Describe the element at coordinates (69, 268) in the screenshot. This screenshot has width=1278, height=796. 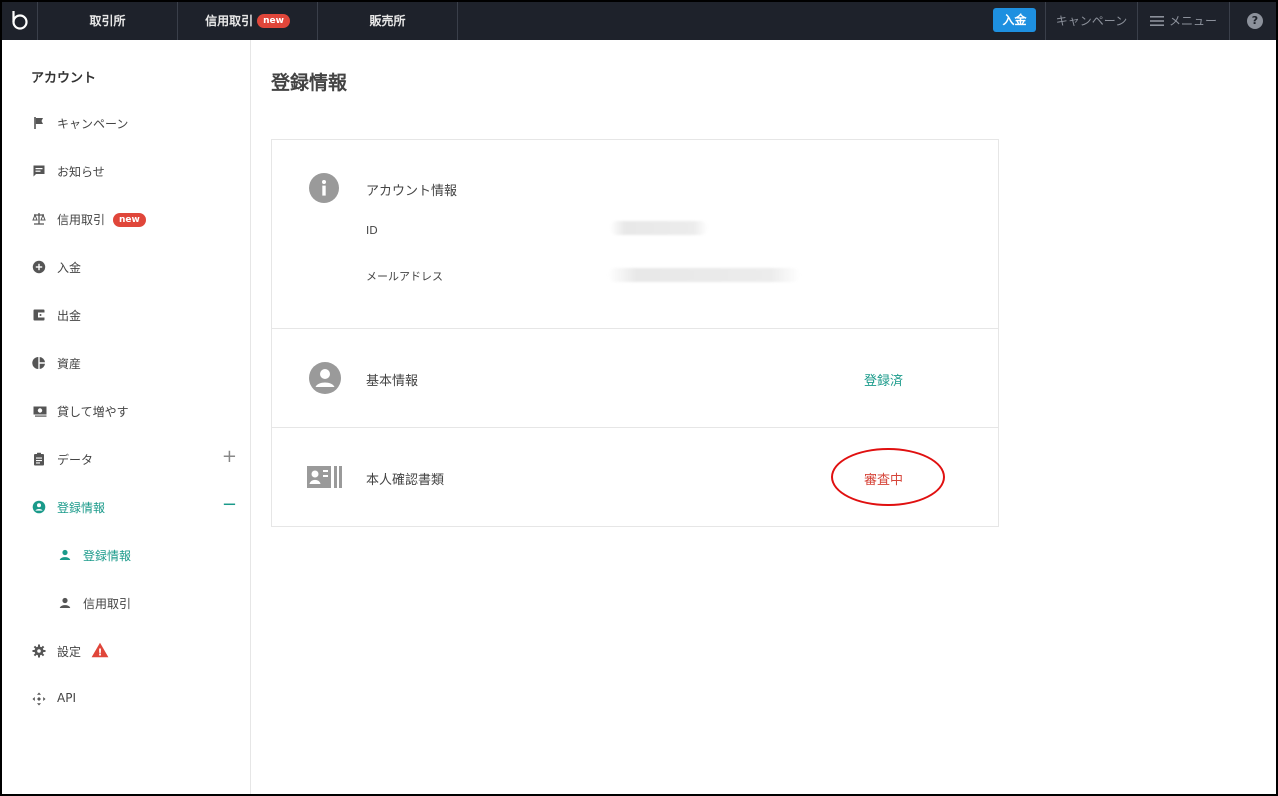
I see `sidebar-item-label: 入金` at that location.